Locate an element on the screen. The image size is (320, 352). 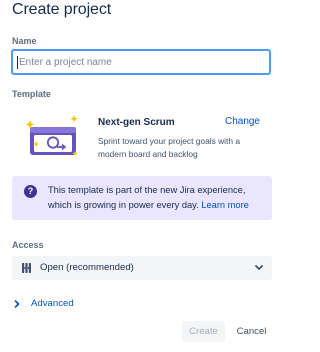
access-select: Open (recommended) is located at coordinates (142, 268).